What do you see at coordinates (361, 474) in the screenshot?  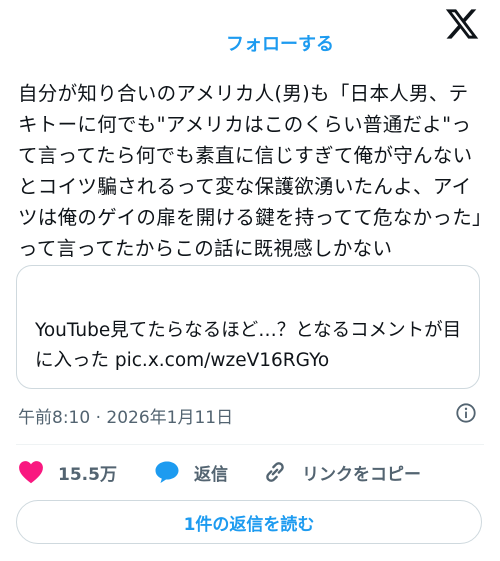 I see `copy-link-label: リンクをコピー` at bounding box center [361, 474].